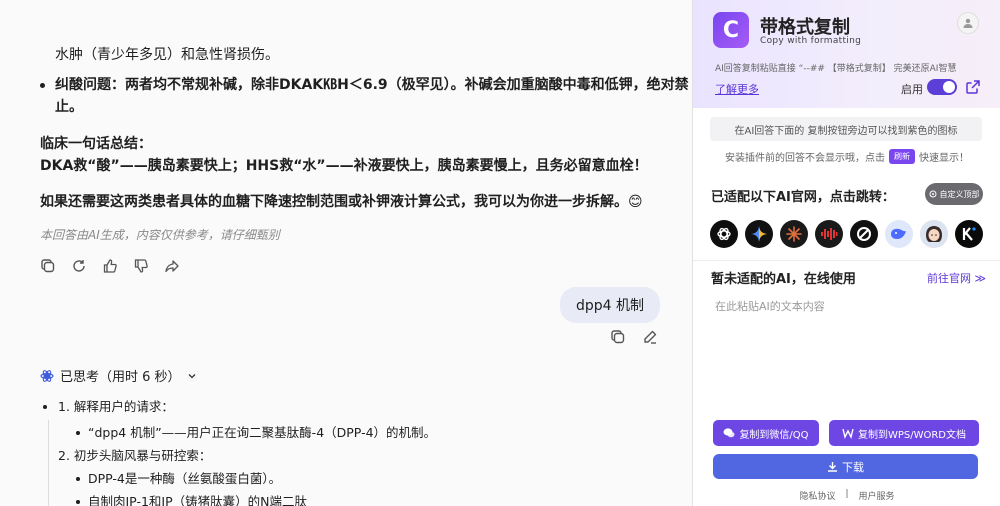 The image size is (1000, 506). Describe the element at coordinates (912, 89) in the screenshot. I see `enable-label: 启用` at that location.